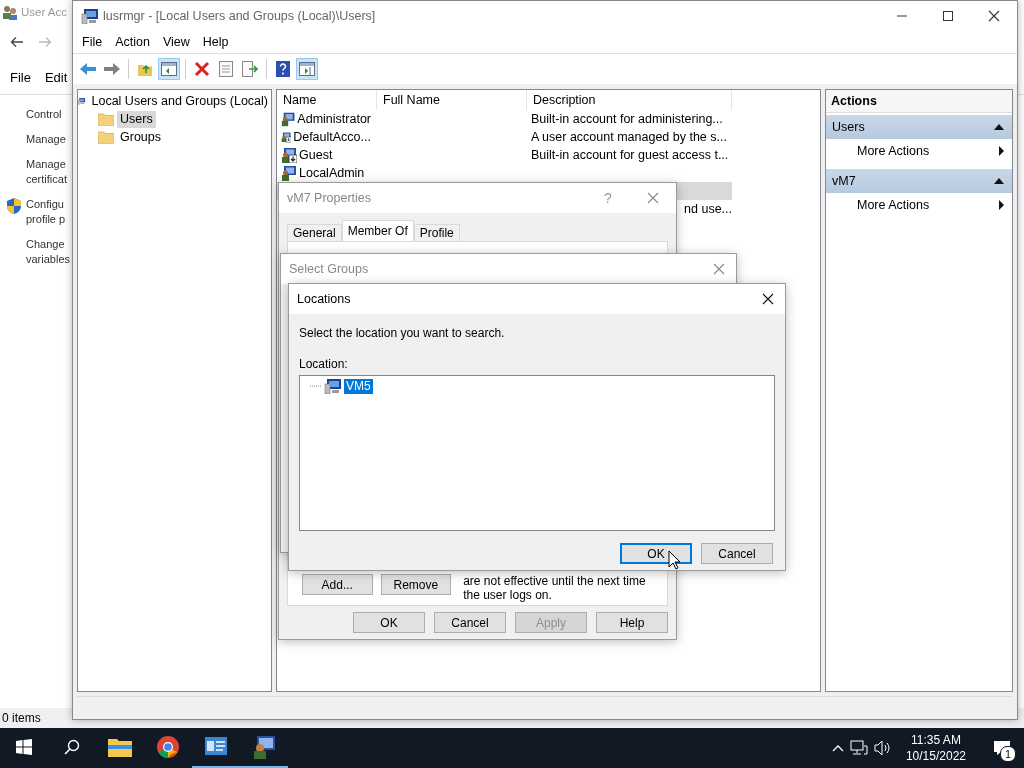 The height and width of the screenshot is (768, 1024). Describe the element at coordinates (283, 69) in the screenshot. I see `help-icon` at that location.